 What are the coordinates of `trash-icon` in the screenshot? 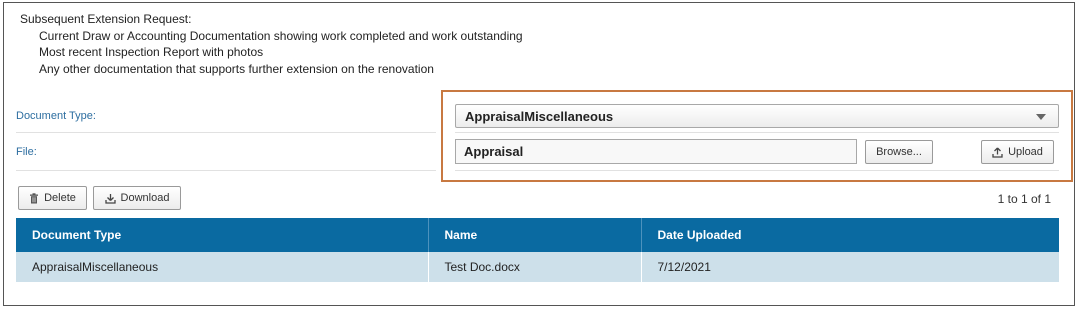 It's located at (34, 198).